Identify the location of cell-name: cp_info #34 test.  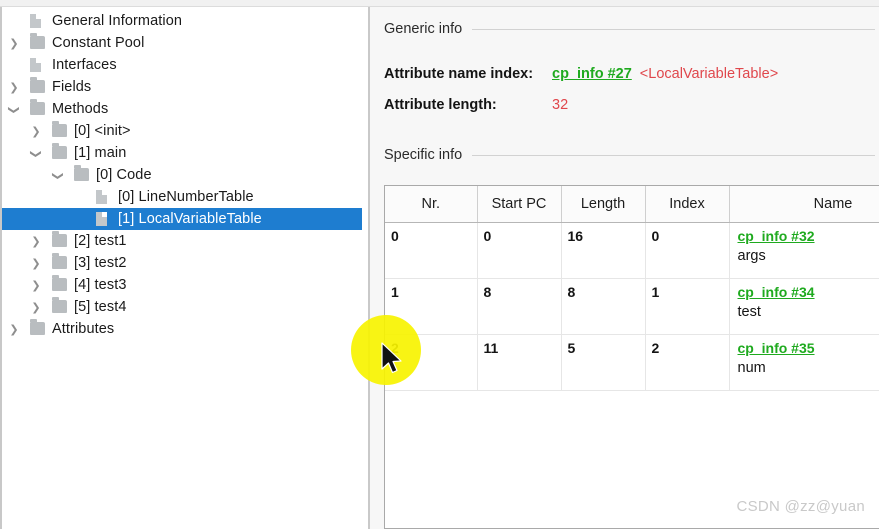
(804, 306).